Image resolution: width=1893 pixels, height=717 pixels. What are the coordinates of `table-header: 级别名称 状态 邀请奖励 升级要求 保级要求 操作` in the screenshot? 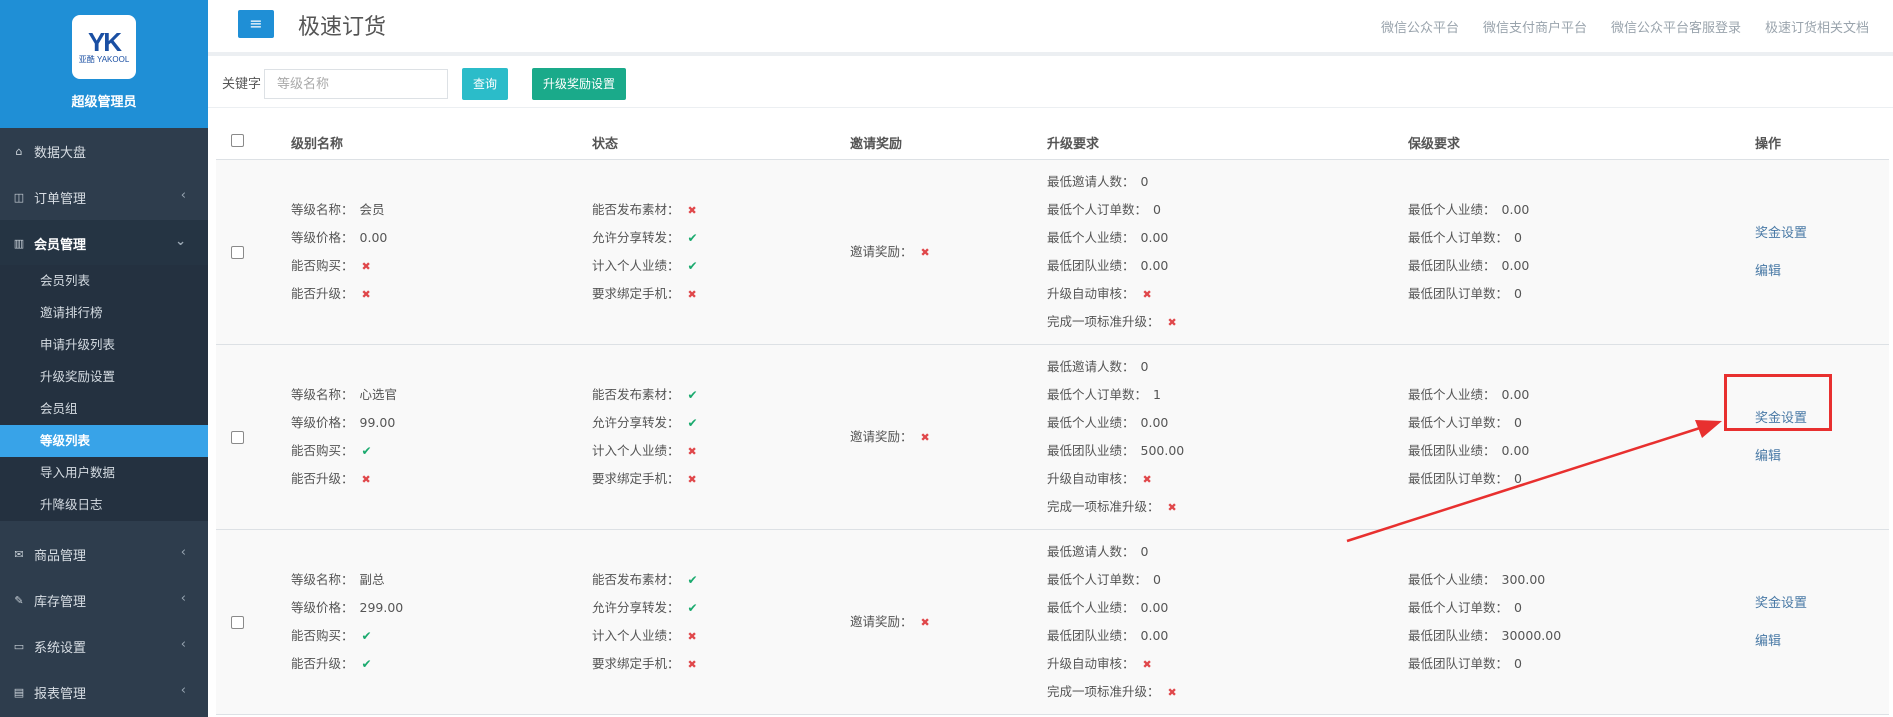 It's located at (1052, 140).